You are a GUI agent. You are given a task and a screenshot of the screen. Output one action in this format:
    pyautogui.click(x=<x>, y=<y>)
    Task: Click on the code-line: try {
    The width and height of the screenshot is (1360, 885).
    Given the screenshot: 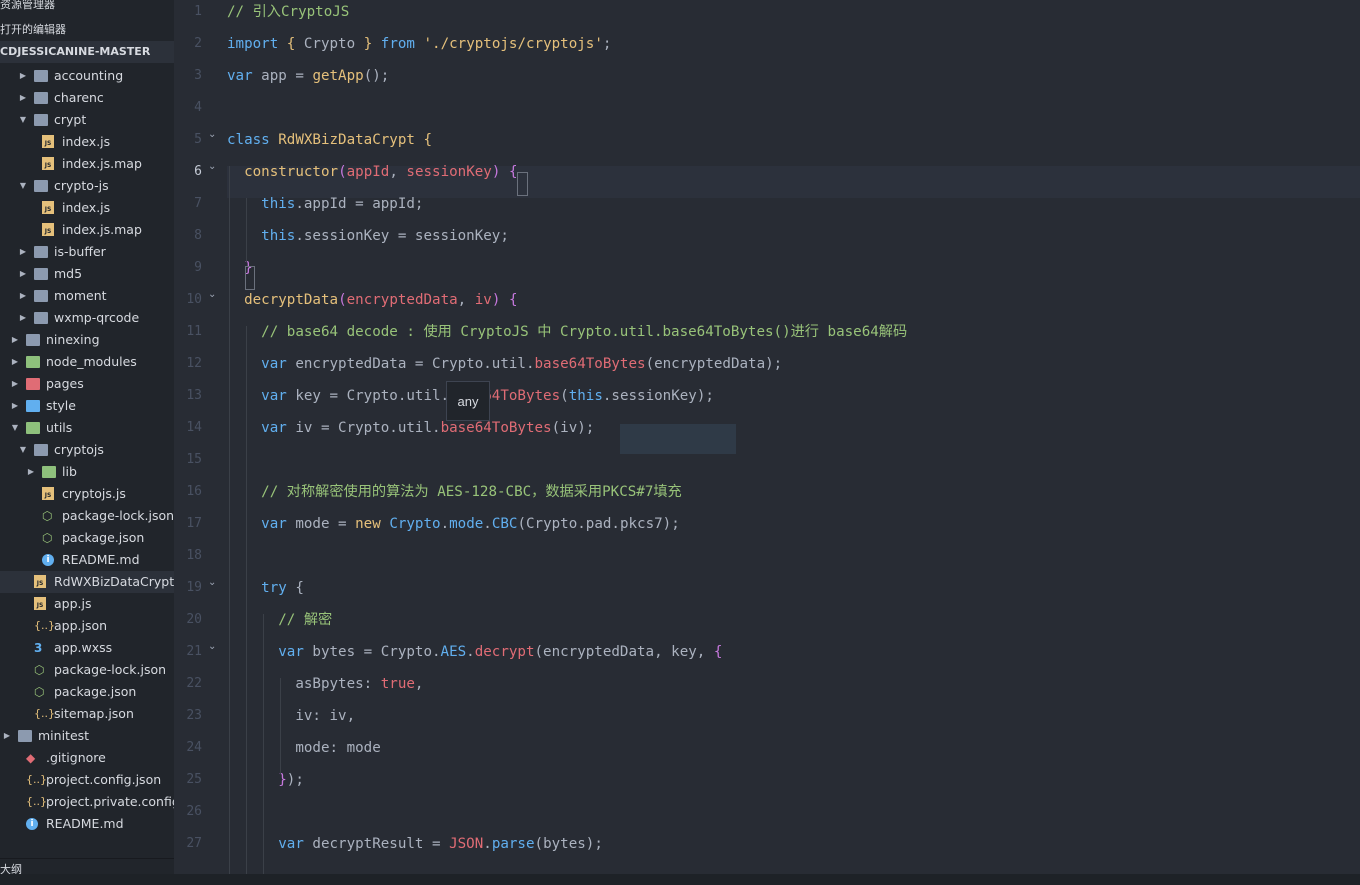 What is the action you would take?
    pyautogui.click(x=265, y=582)
    